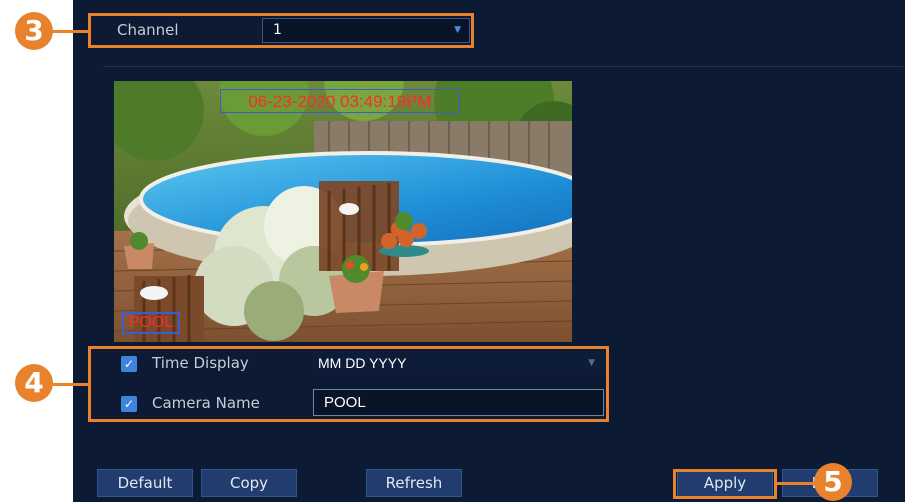 The height and width of the screenshot is (502, 905). Describe the element at coordinates (34, 383) in the screenshot. I see `callout-4-badge: 4` at that location.